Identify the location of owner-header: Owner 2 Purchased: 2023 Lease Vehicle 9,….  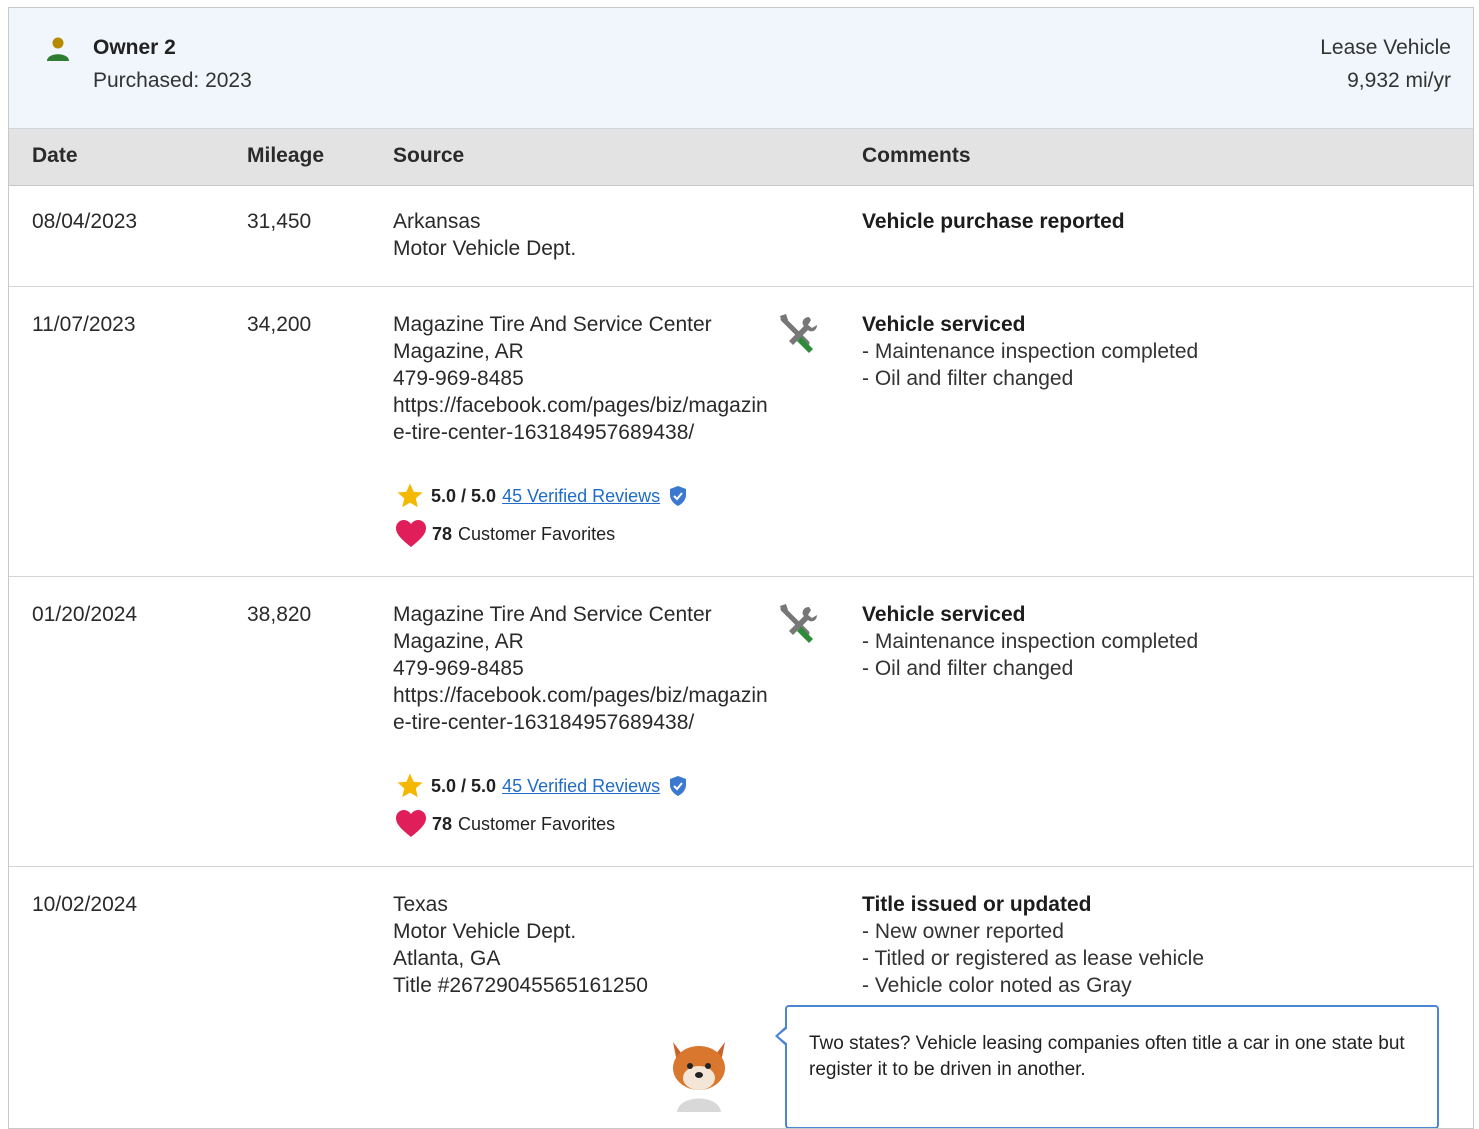
(741, 68).